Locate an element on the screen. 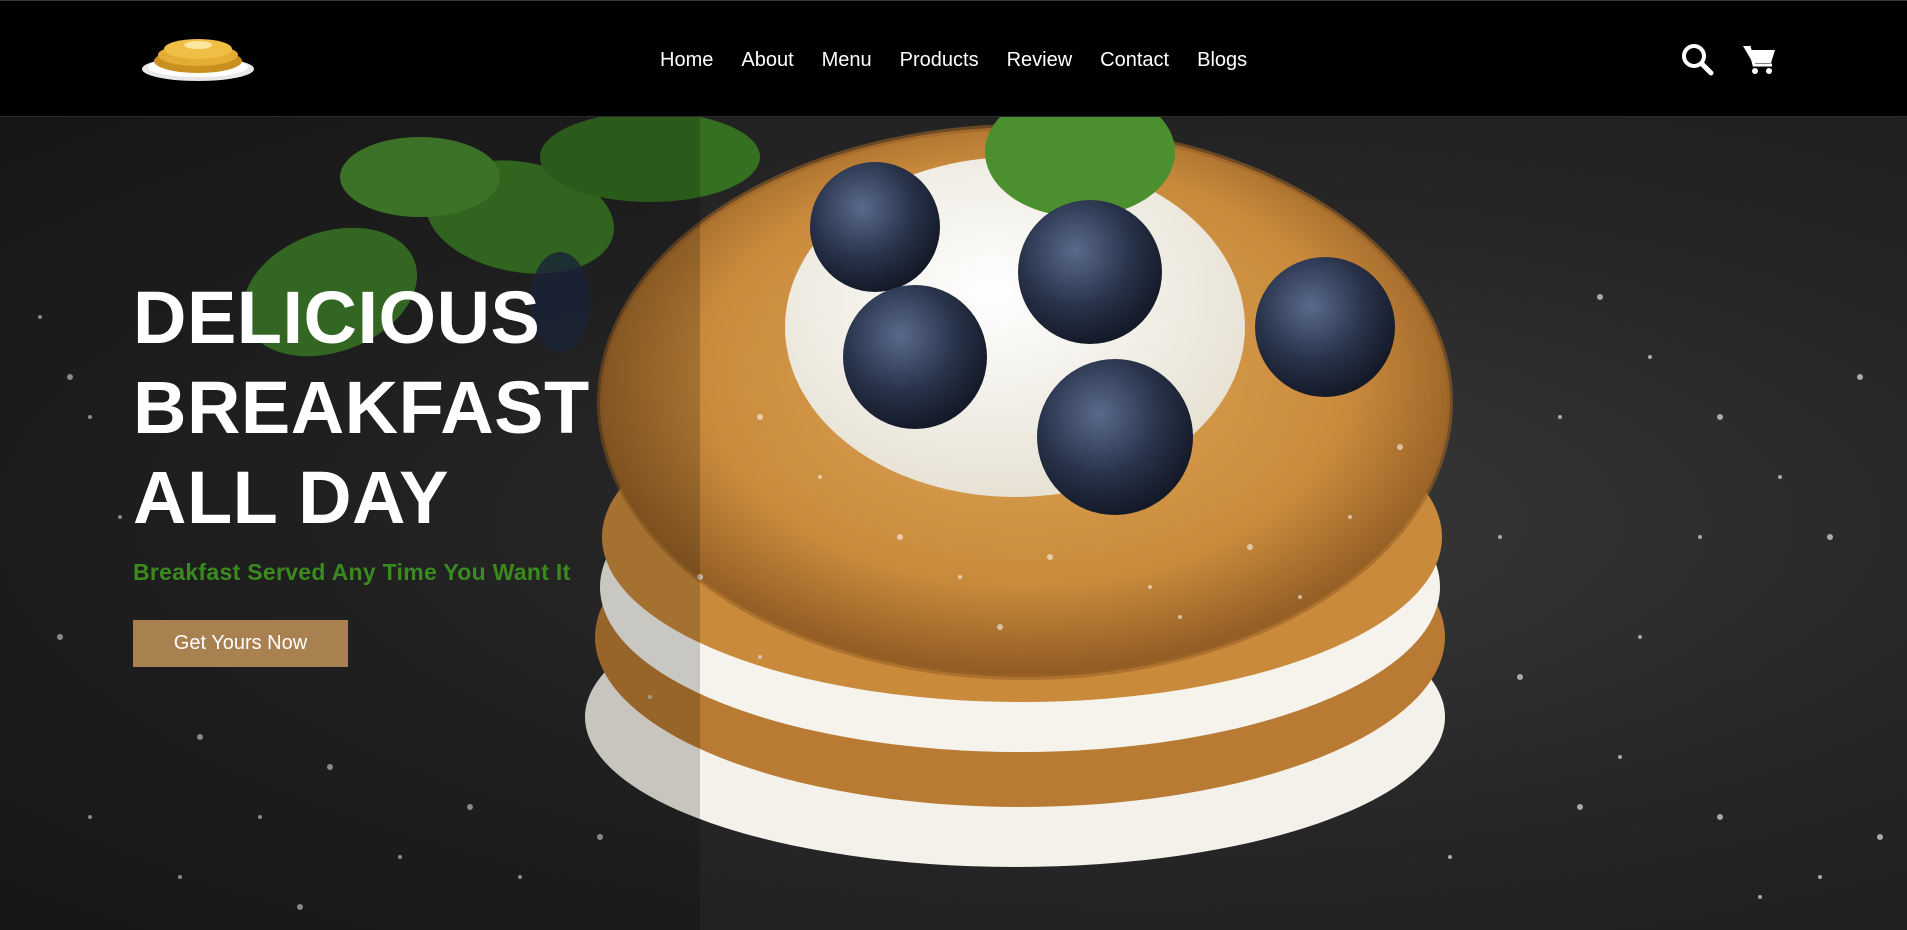  hero-subtitle: Breakfast Served Any Time You Want It is located at coordinates (352, 572).